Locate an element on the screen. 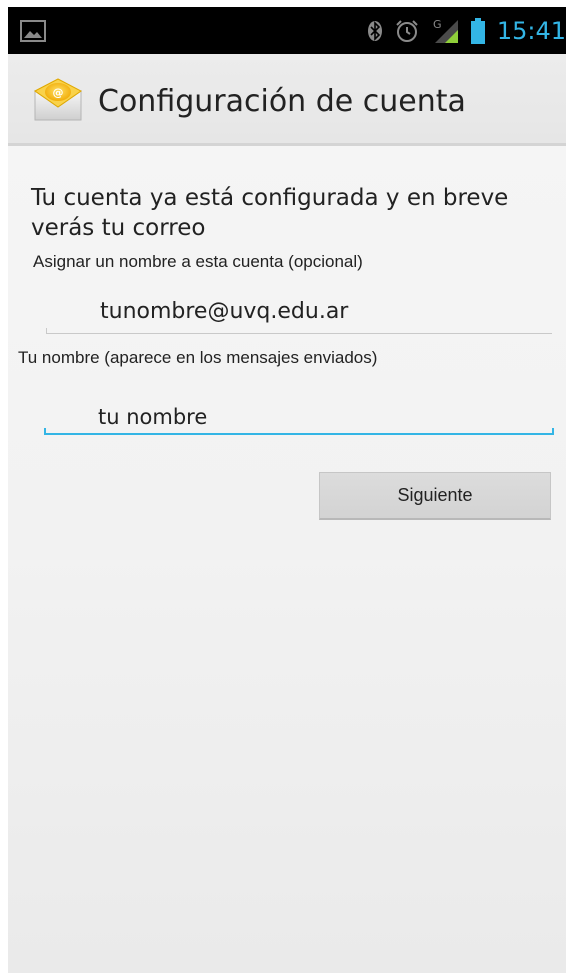  your-name-right-tick is located at coordinates (553, 431).